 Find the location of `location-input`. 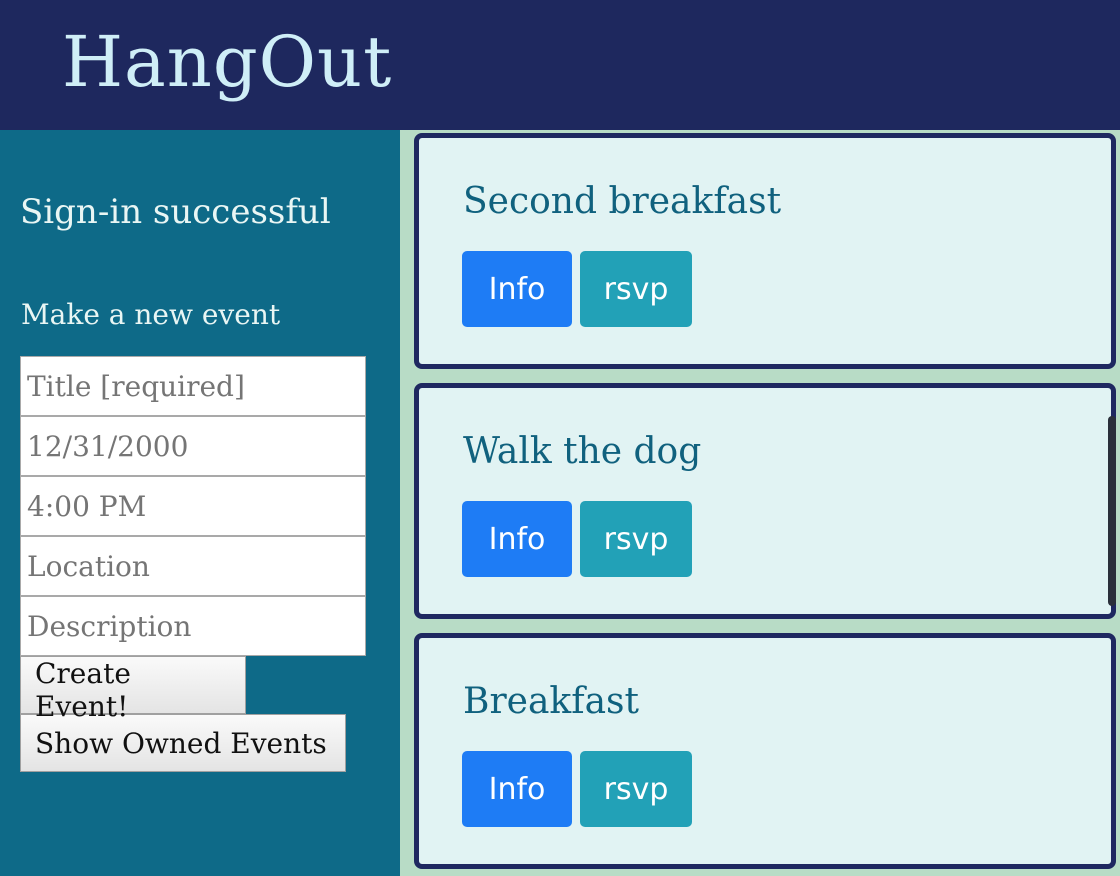

location-input is located at coordinates (193, 566).